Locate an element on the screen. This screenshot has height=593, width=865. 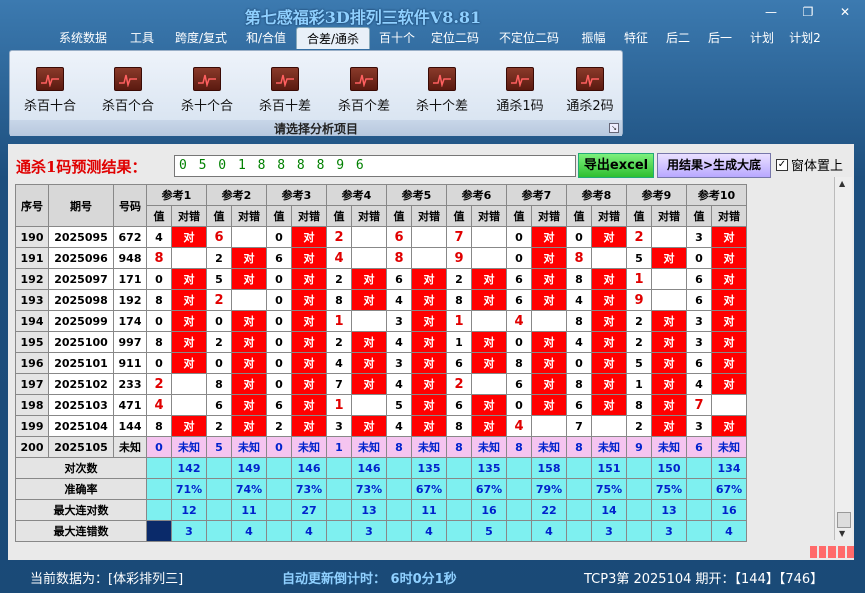
header-ref-7: 参考7 is located at coordinates (536, 195).